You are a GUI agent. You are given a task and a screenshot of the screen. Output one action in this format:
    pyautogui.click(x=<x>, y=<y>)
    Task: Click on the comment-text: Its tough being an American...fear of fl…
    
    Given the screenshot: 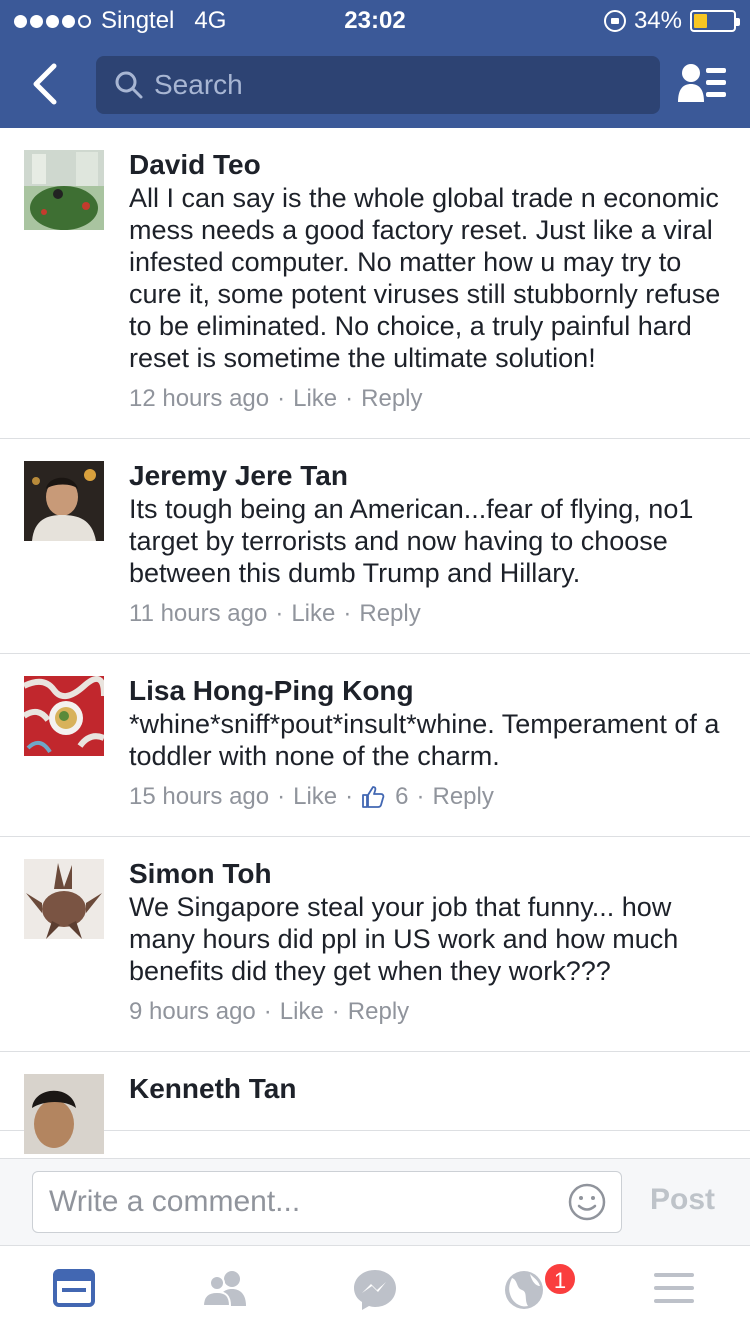 What is the action you would take?
    pyautogui.click(x=411, y=541)
    